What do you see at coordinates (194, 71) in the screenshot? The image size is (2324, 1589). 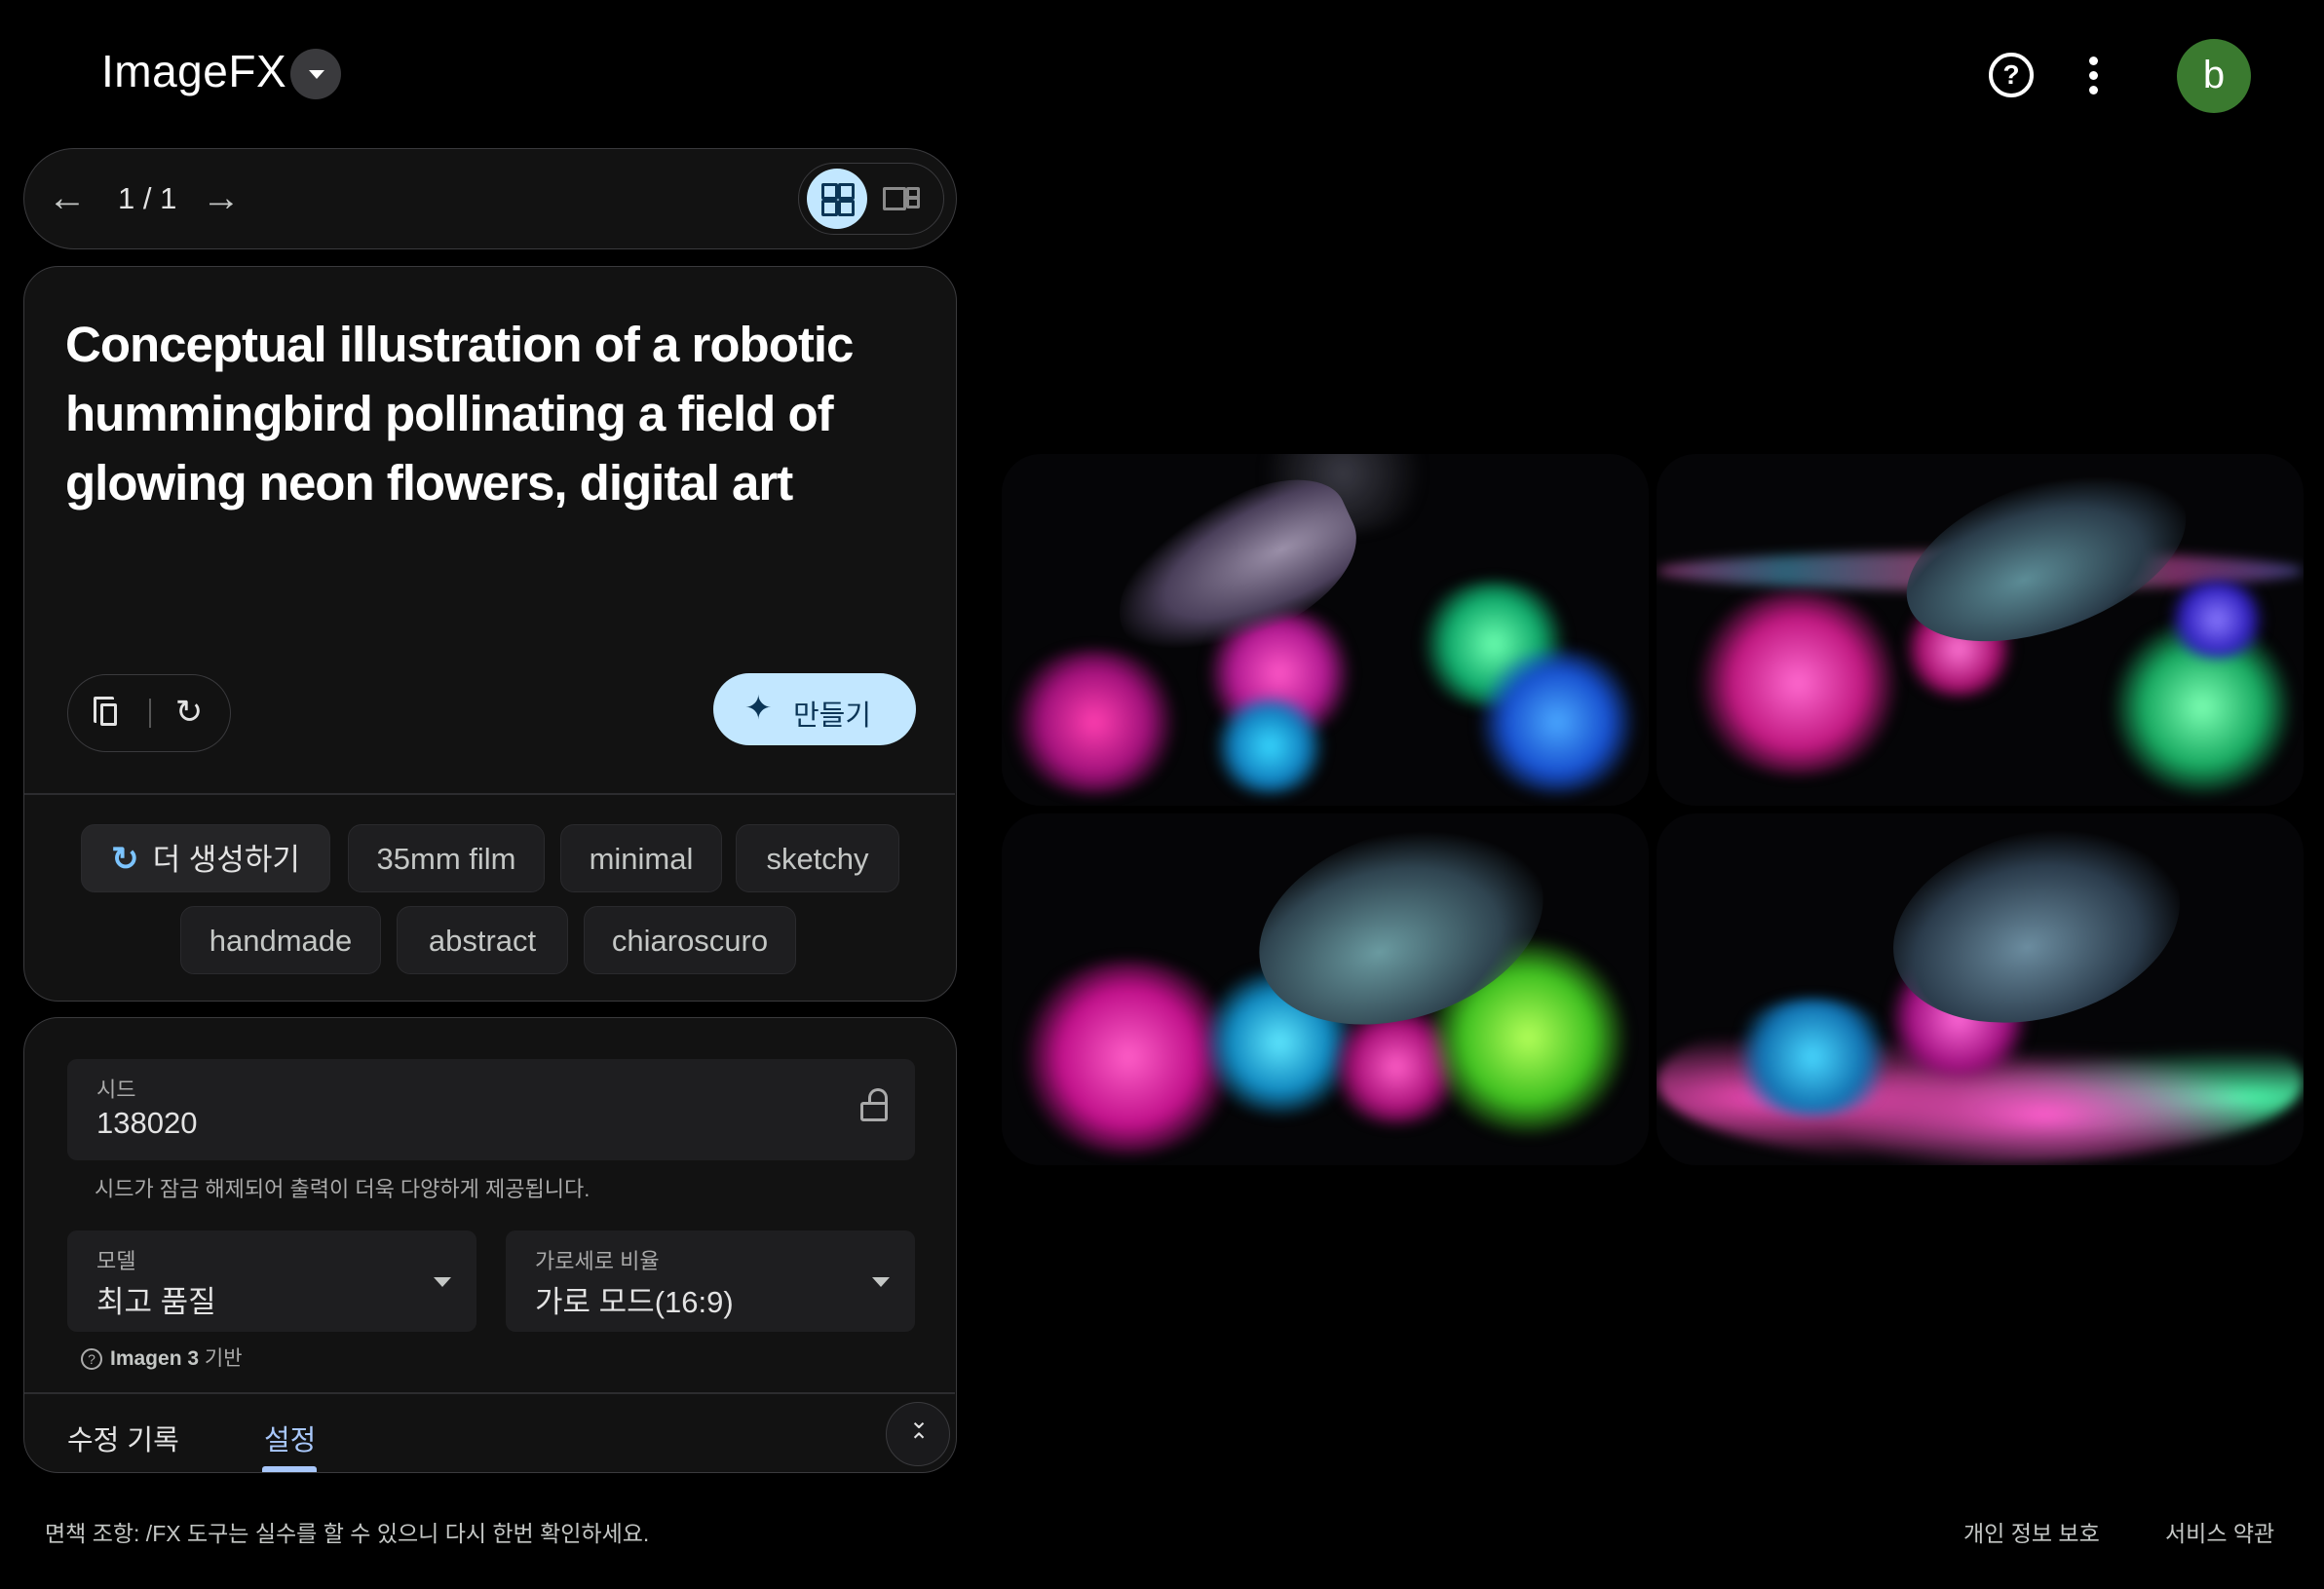 I see `app-title: ImageFX` at bounding box center [194, 71].